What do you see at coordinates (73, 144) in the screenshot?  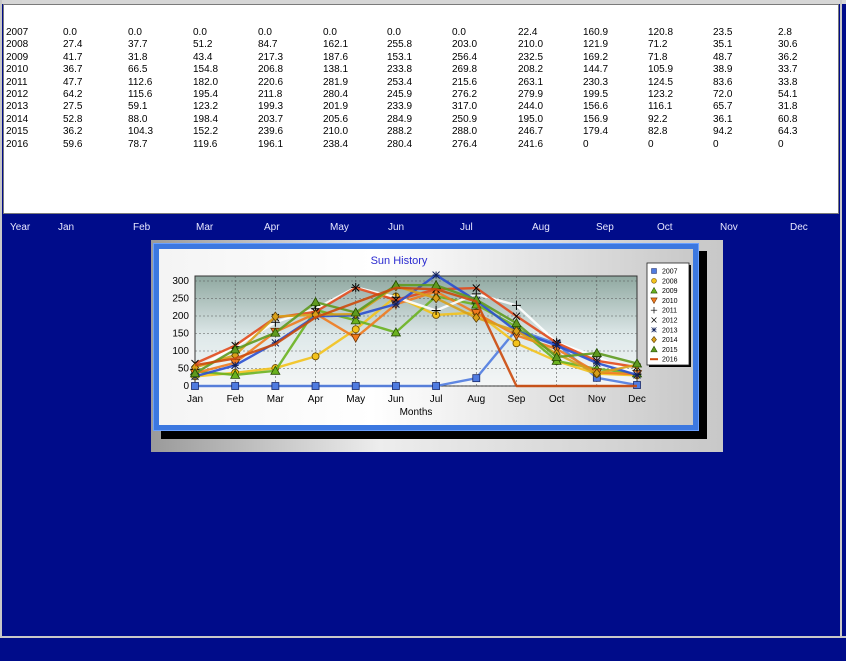 I see `value-cell: 59.6` at bounding box center [73, 144].